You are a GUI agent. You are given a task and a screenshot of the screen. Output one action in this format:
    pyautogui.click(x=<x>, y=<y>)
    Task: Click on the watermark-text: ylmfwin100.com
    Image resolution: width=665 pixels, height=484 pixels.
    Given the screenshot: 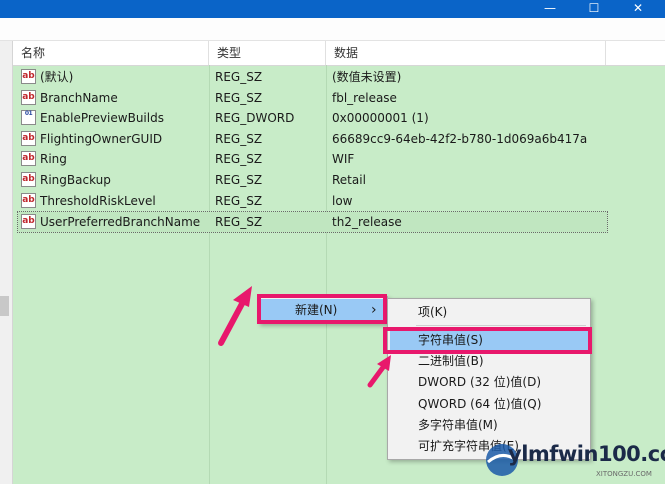 What is the action you would take?
    pyautogui.click(x=586, y=454)
    